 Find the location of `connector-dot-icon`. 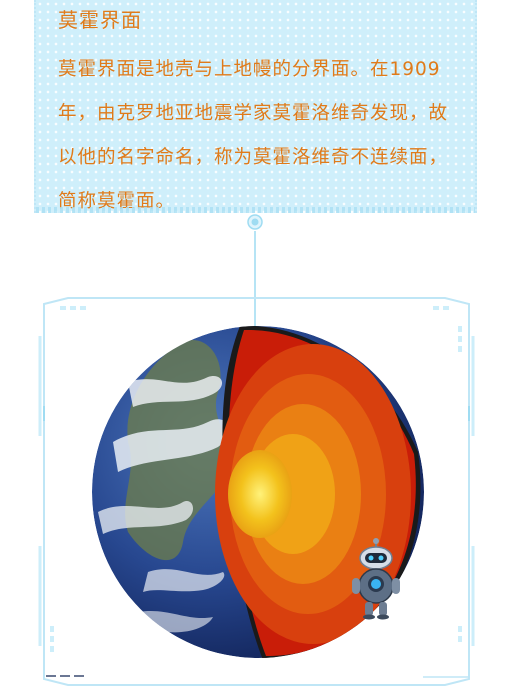

connector-dot-icon is located at coordinates (255, 222).